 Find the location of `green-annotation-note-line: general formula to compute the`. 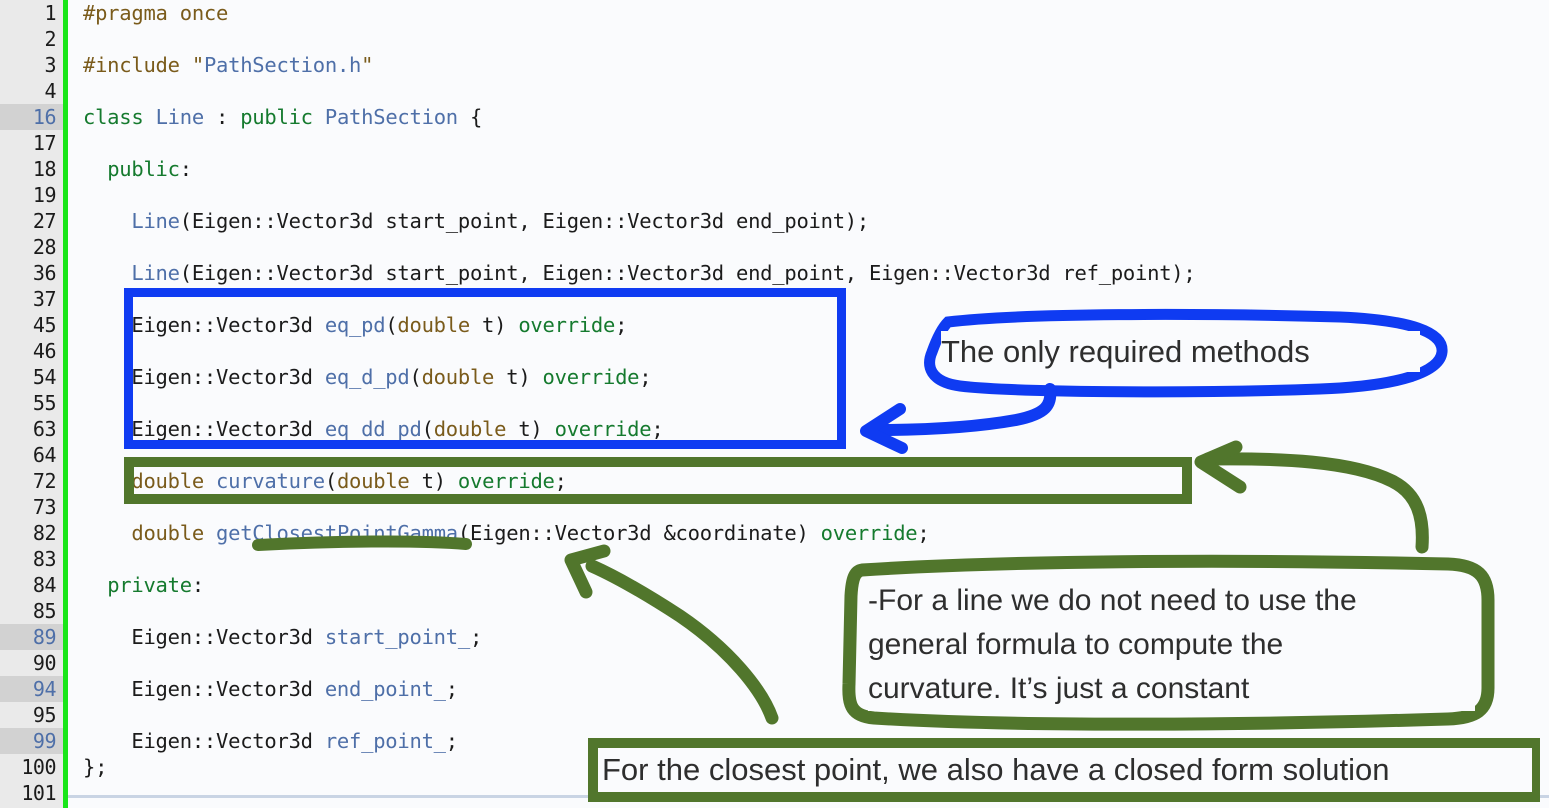

green-annotation-note-line: general formula to compute the is located at coordinates (1076, 644).